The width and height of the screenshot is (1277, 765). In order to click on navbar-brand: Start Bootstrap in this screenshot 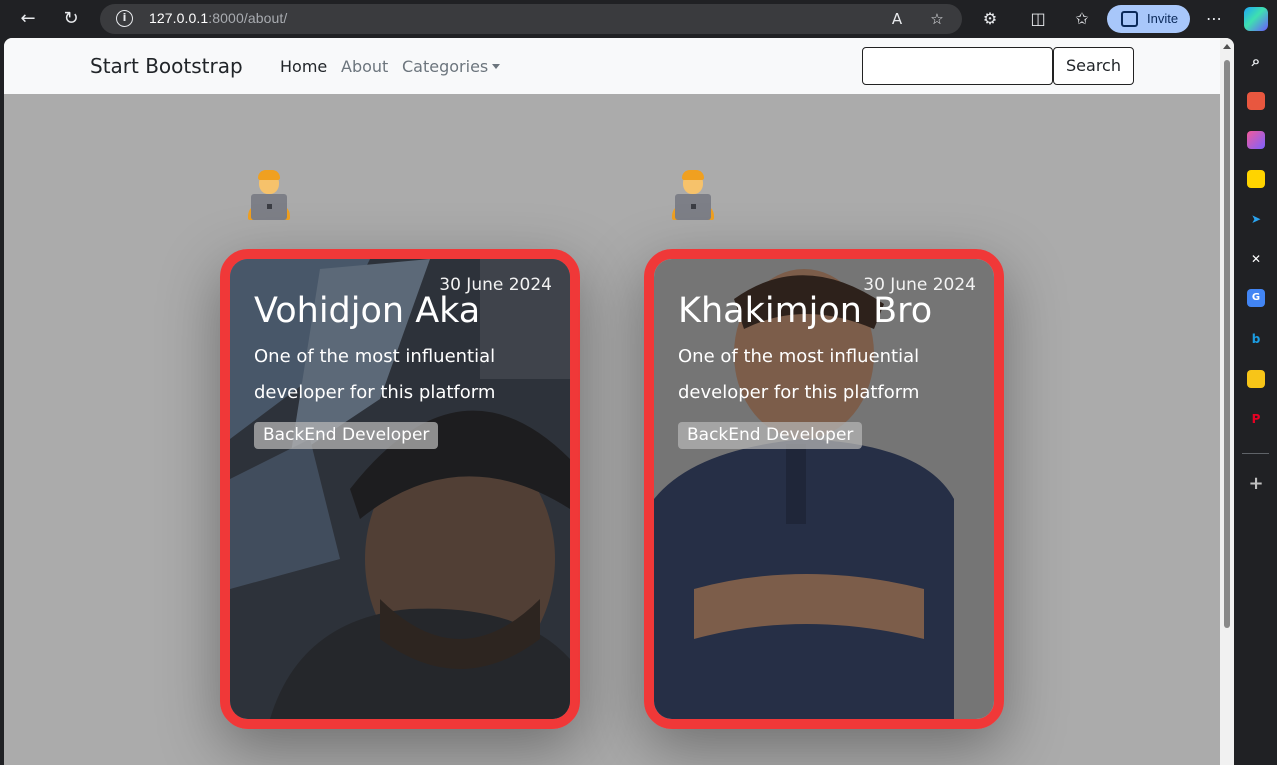, I will do `click(166, 66)`.